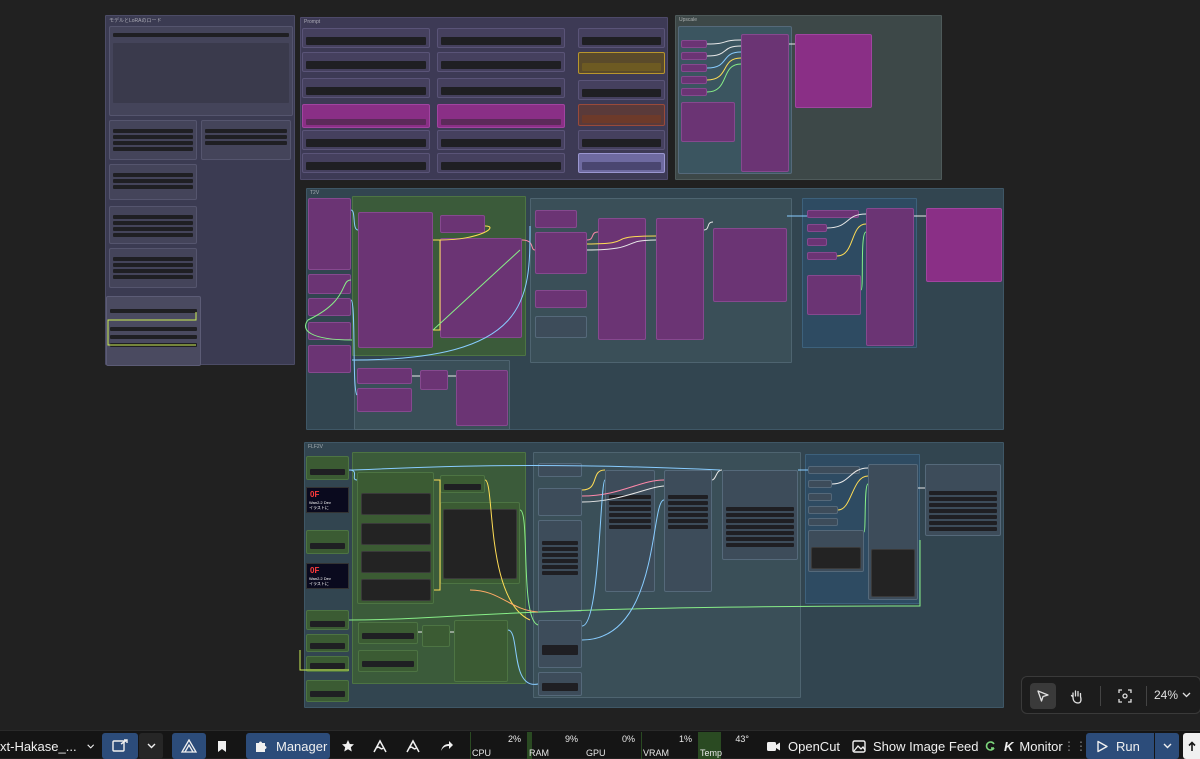  What do you see at coordinates (189, 746) in the screenshot?
I see `comfy-logo-button` at bounding box center [189, 746].